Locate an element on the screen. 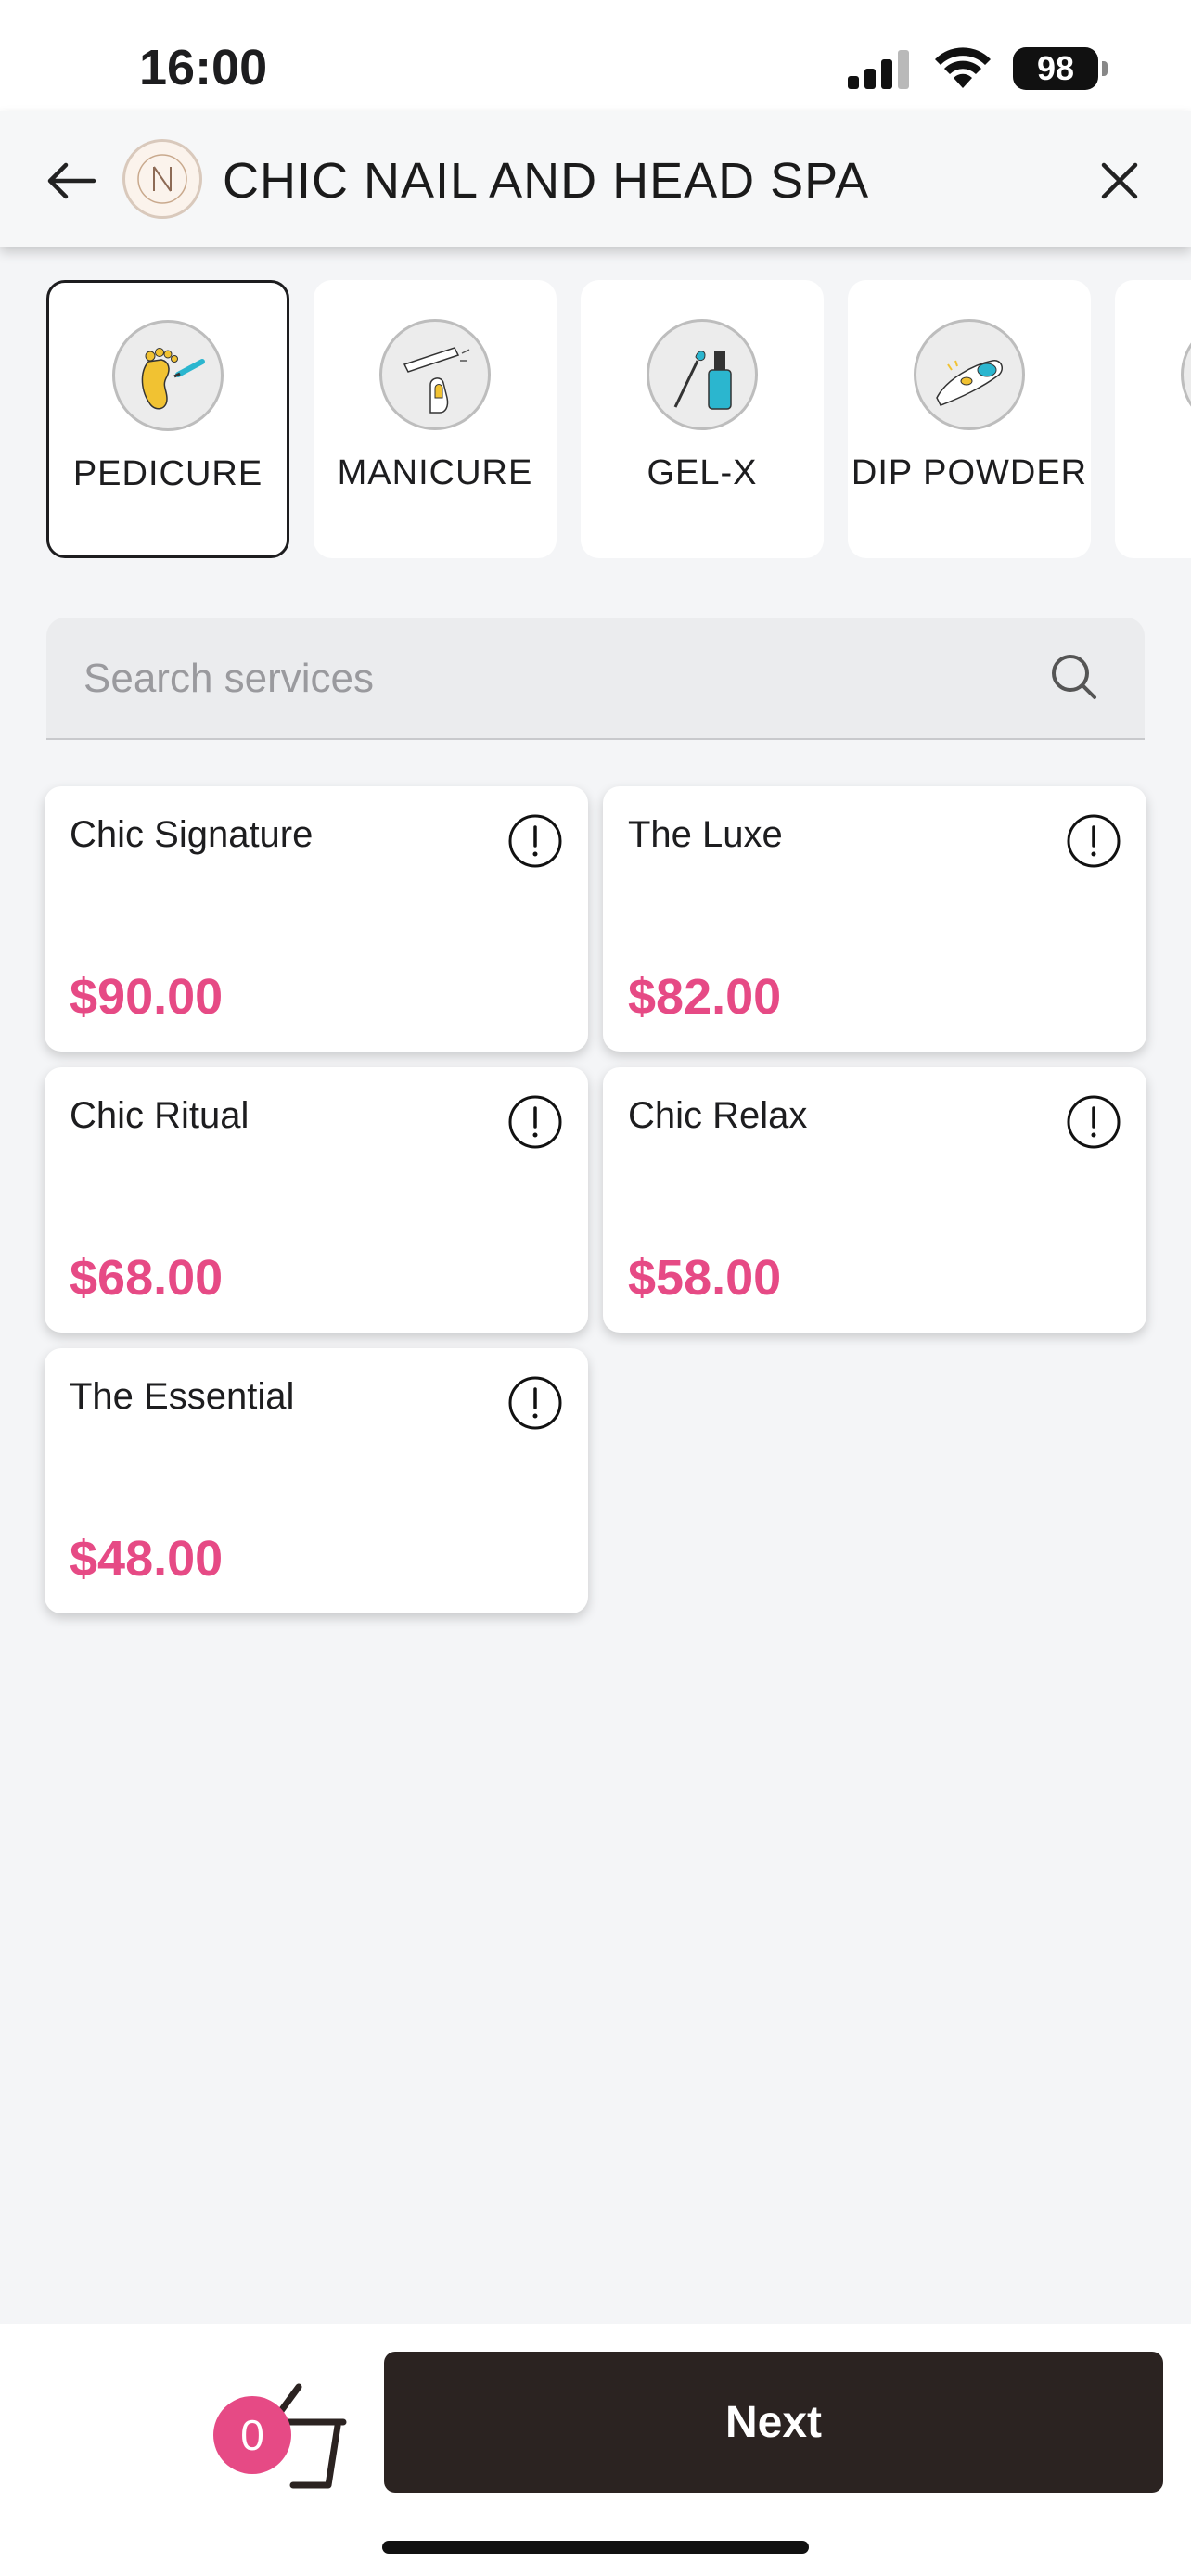  service-price: $90.00 is located at coordinates (147, 997).